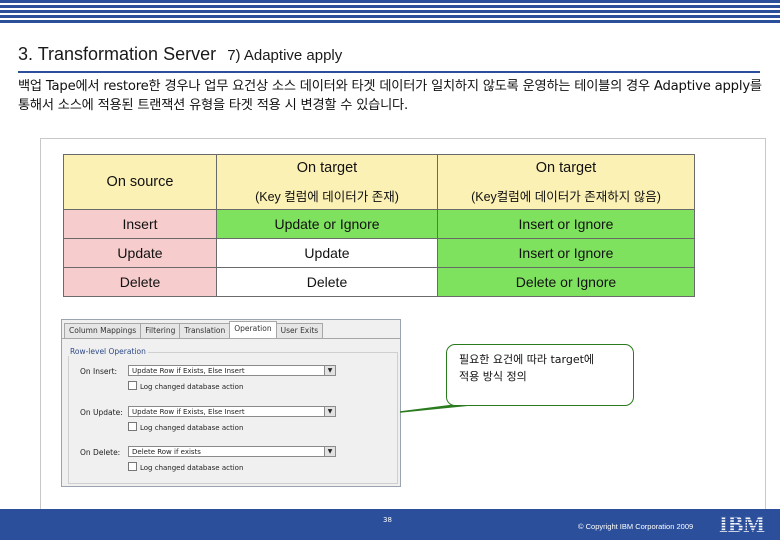 This screenshot has width=780, height=540. Describe the element at coordinates (387, 520) in the screenshot. I see `page-number: 38` at that location.